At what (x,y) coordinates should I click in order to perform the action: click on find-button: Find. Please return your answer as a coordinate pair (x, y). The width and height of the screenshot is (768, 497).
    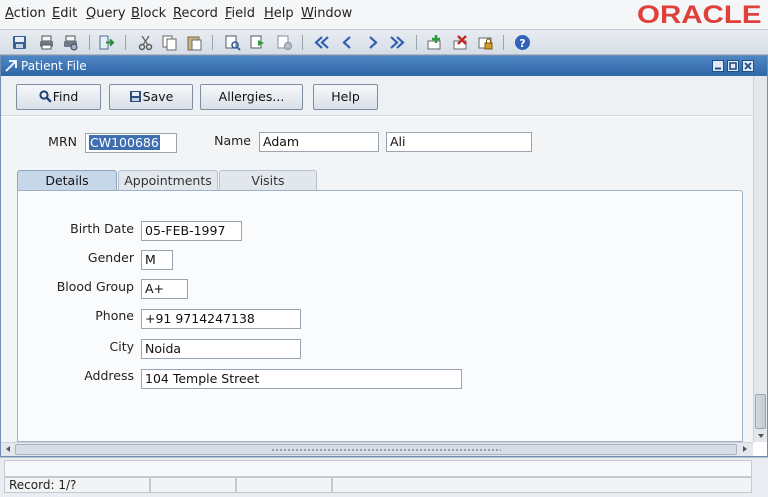
    Looking at the image, I should click on (58, 97).